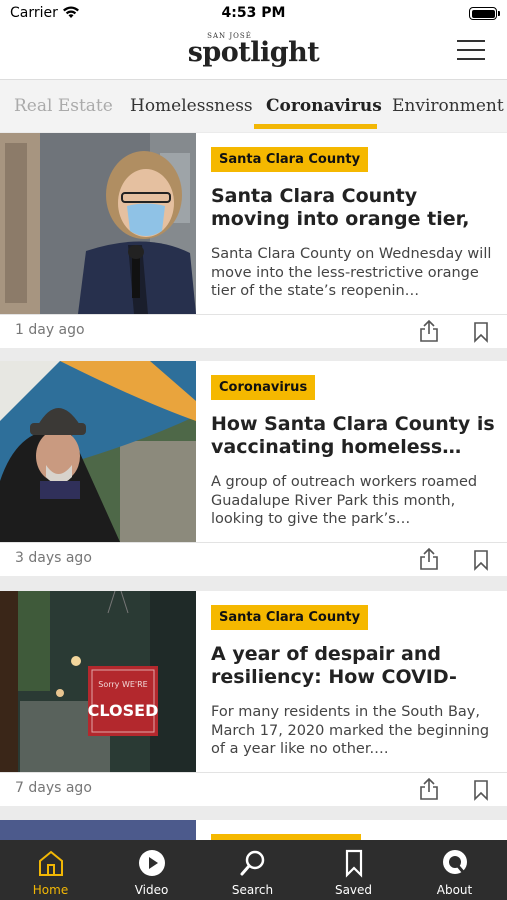 The image size is (507, 900). I want to click on article-age: 3 days ago, so click(53, 558).